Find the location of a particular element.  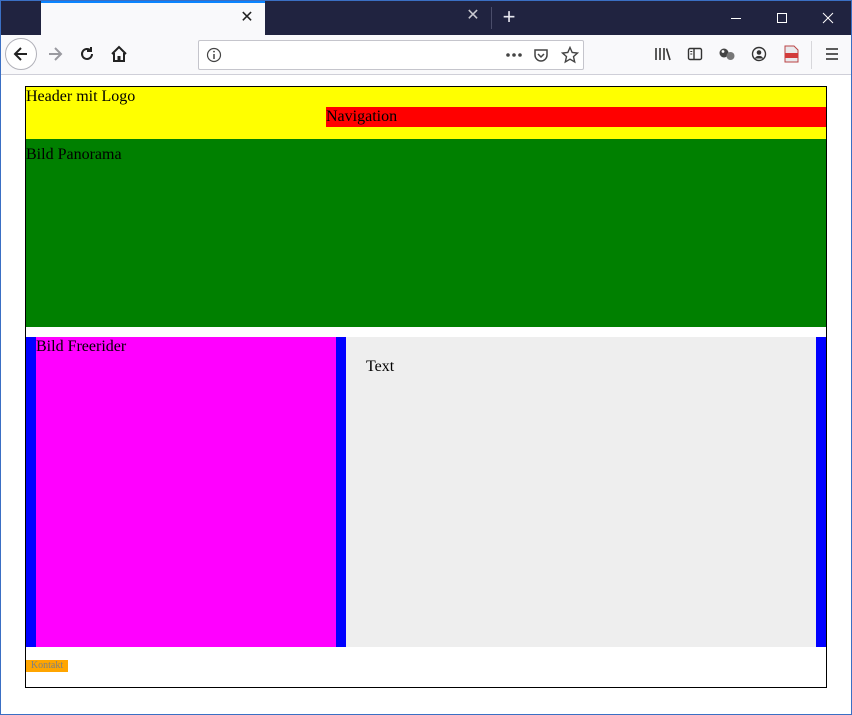

extension-button is located at coordinates (727, 54).